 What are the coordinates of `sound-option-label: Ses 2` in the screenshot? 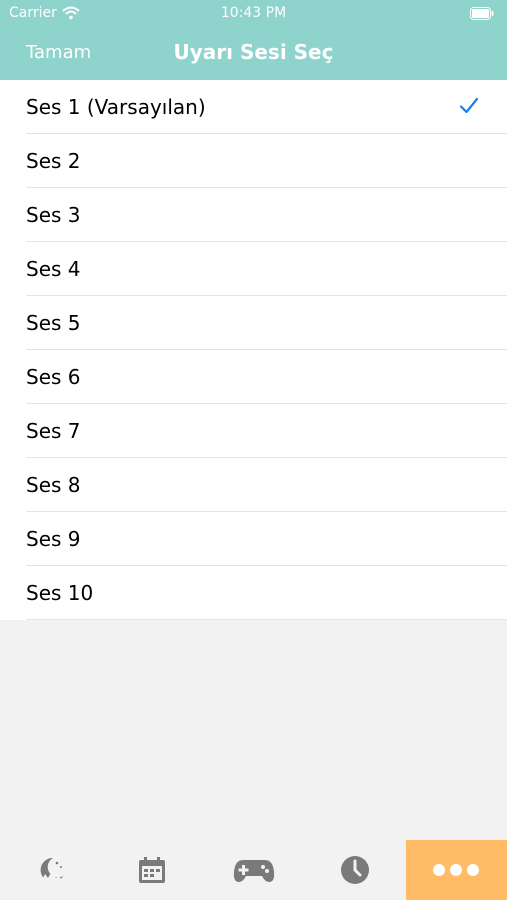 It's located at (53, 161).